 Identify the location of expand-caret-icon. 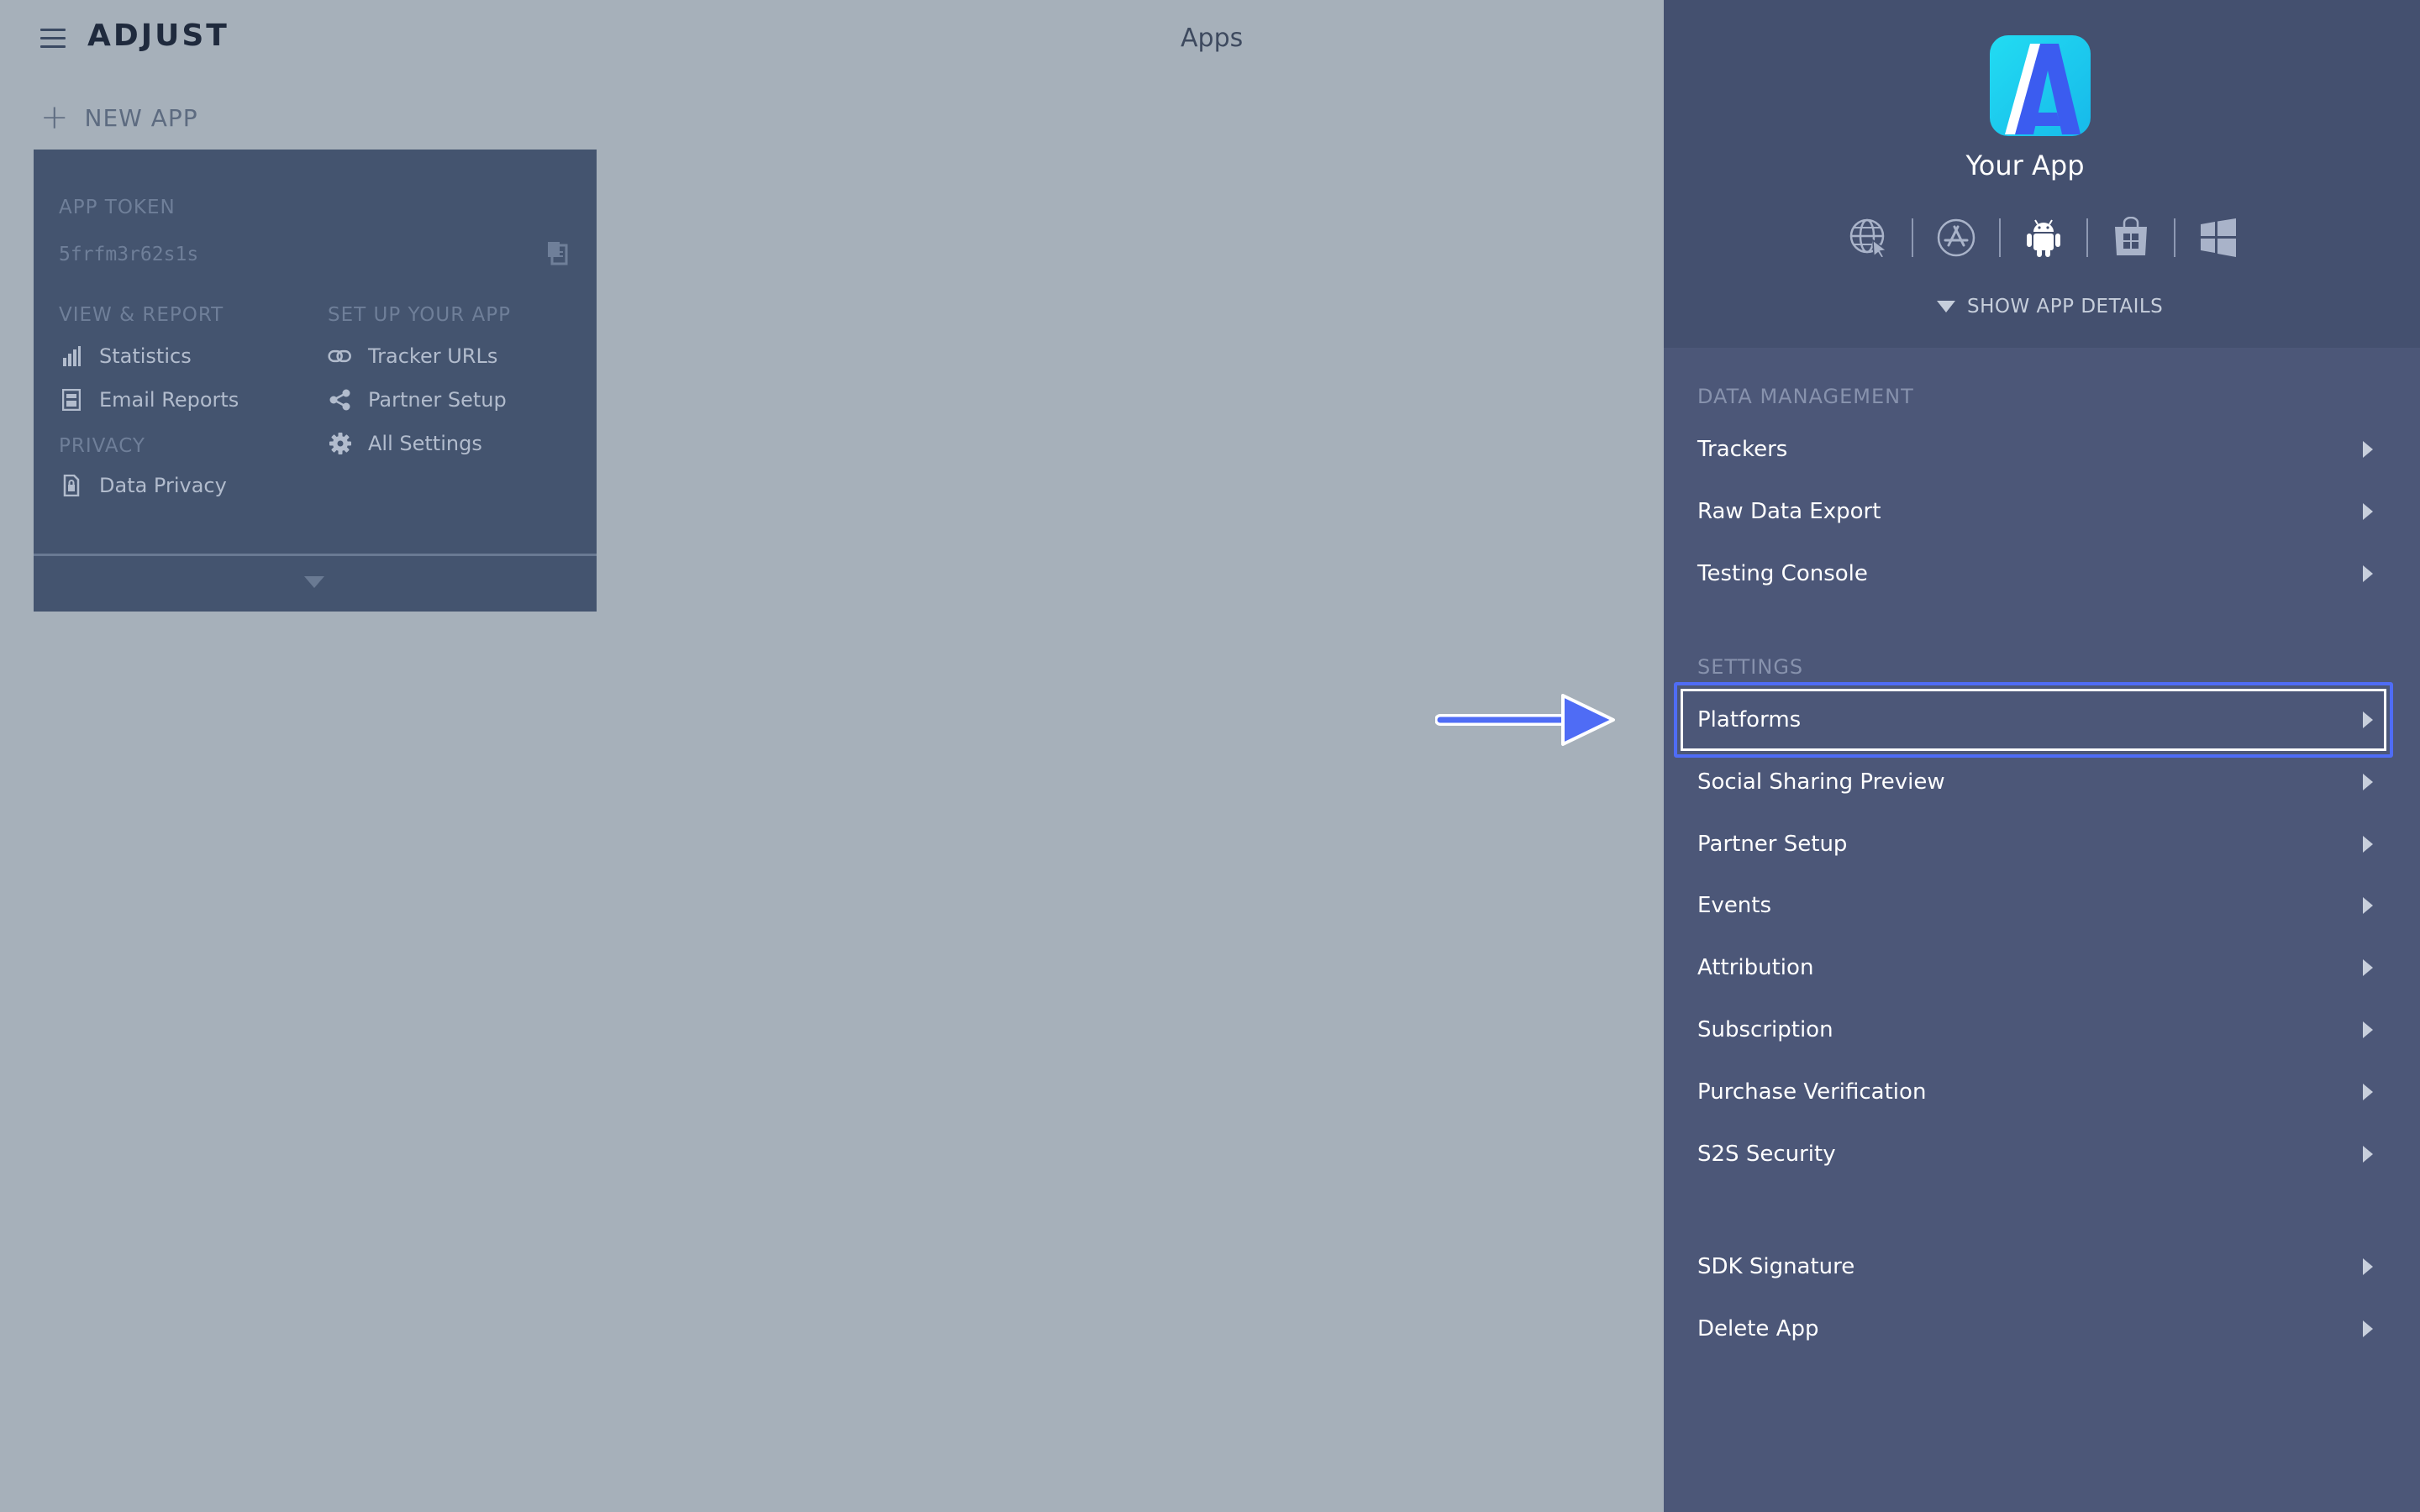
(314, 582).